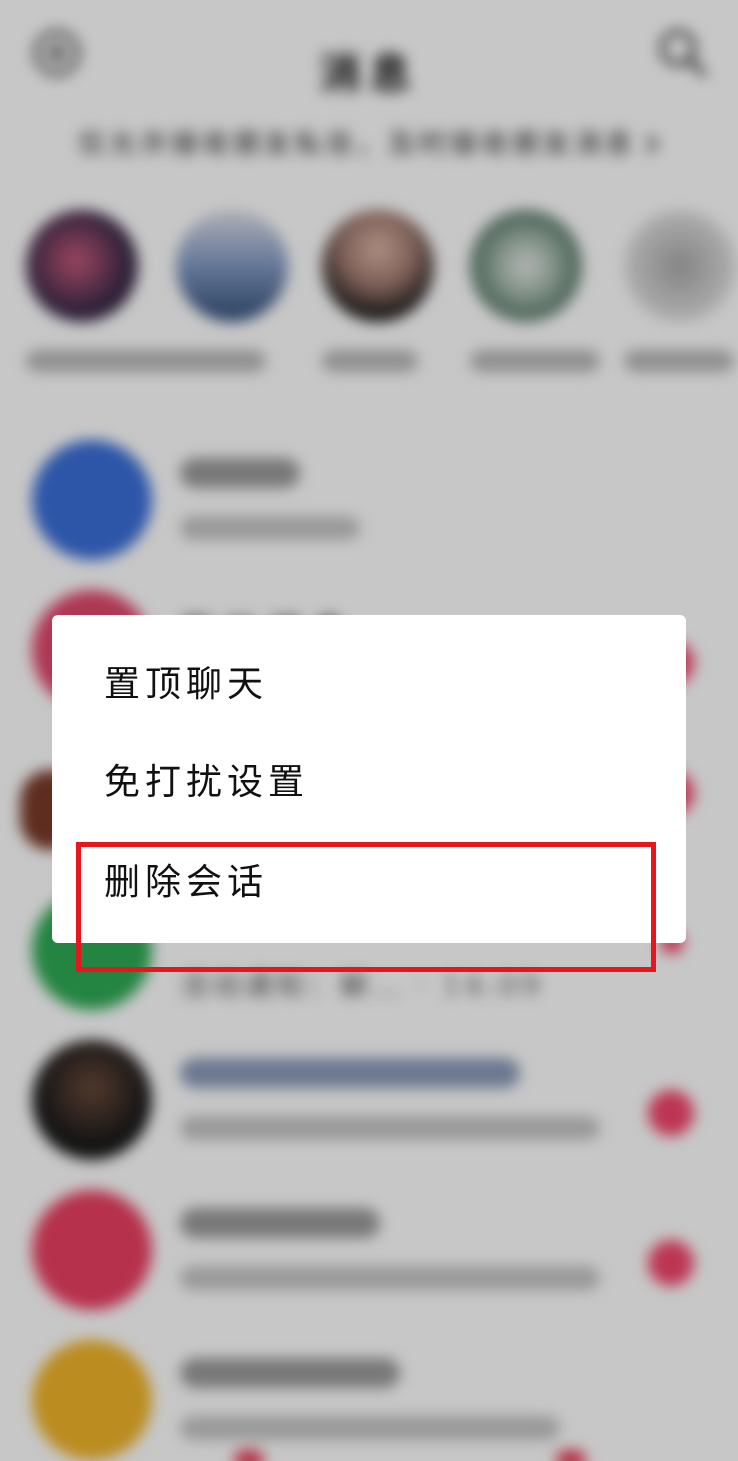 The width and height of the screenshot is (738, 1461). Describe the element at coordinates (366, 907) in the screenshot. I see `highlight-box` at that location.